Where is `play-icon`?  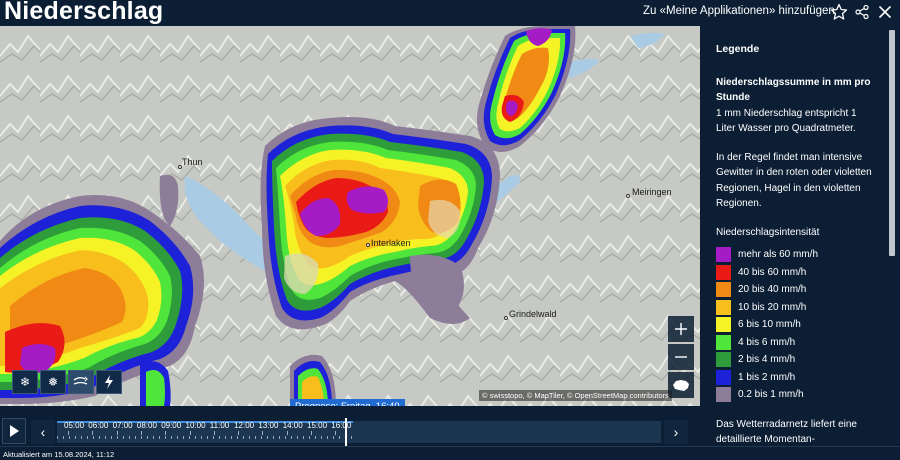 play-icon is located at coordinates (14, 431).